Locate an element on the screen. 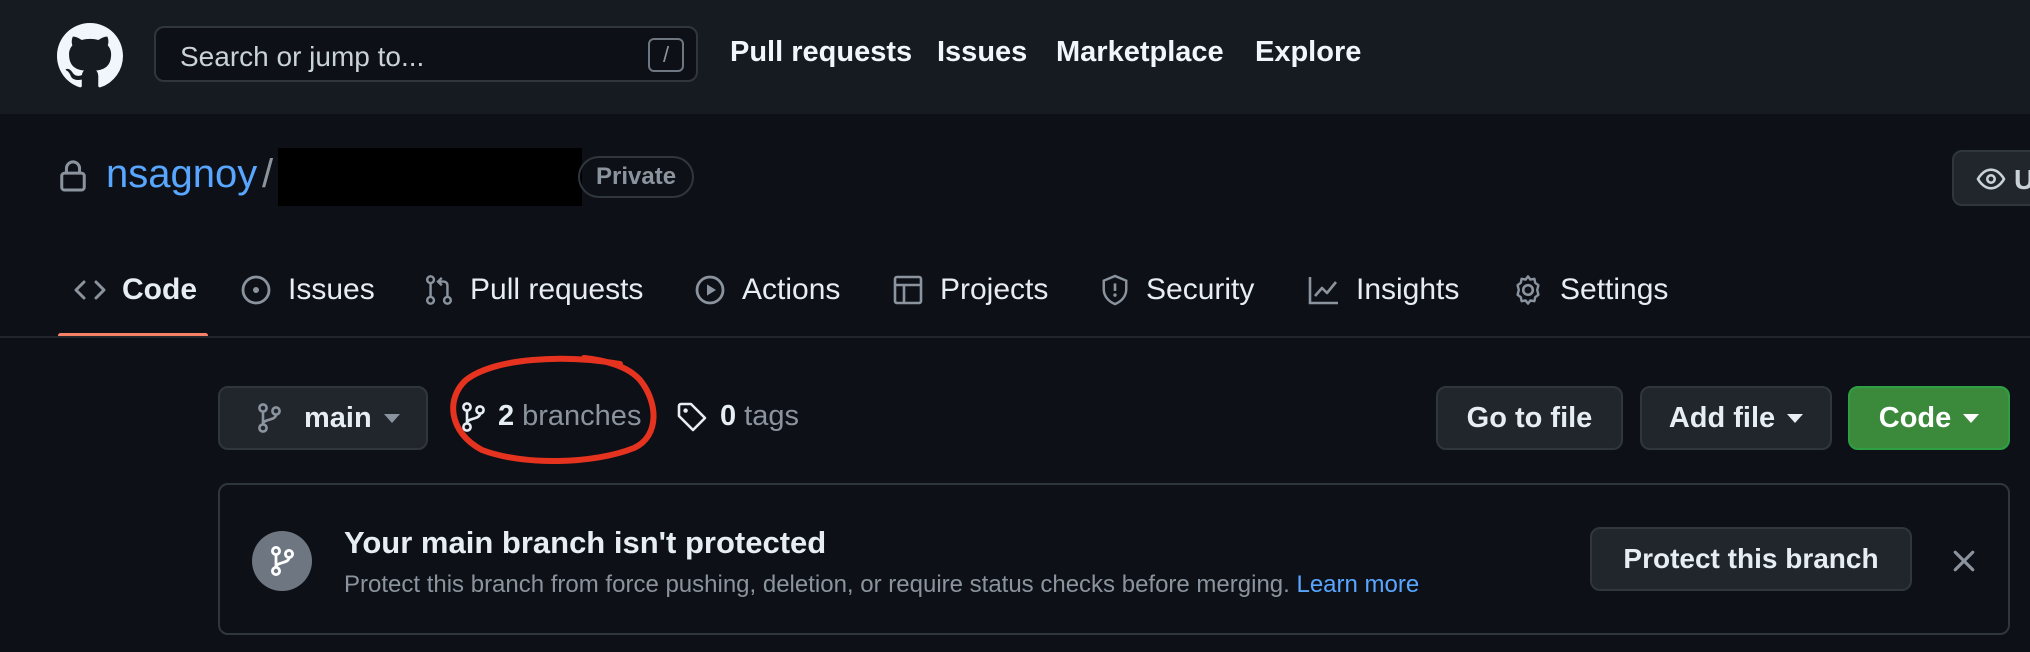  add-file-label: Add file is located at coordinates (1722, 417).